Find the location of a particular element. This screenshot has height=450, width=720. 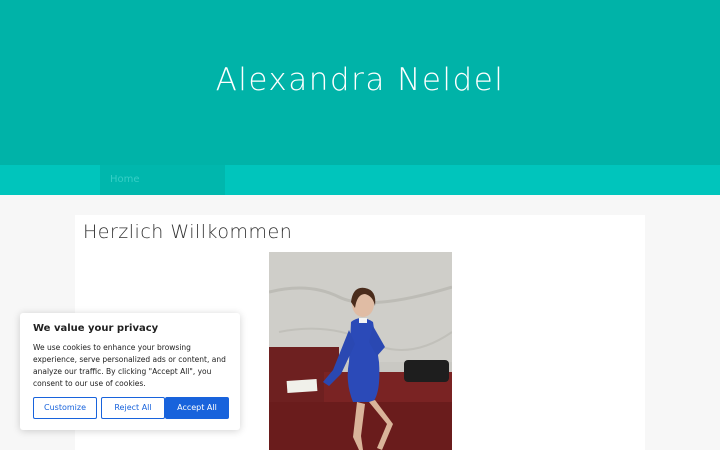

reject-all-button: Reject All is located at coordinates (133, 408).